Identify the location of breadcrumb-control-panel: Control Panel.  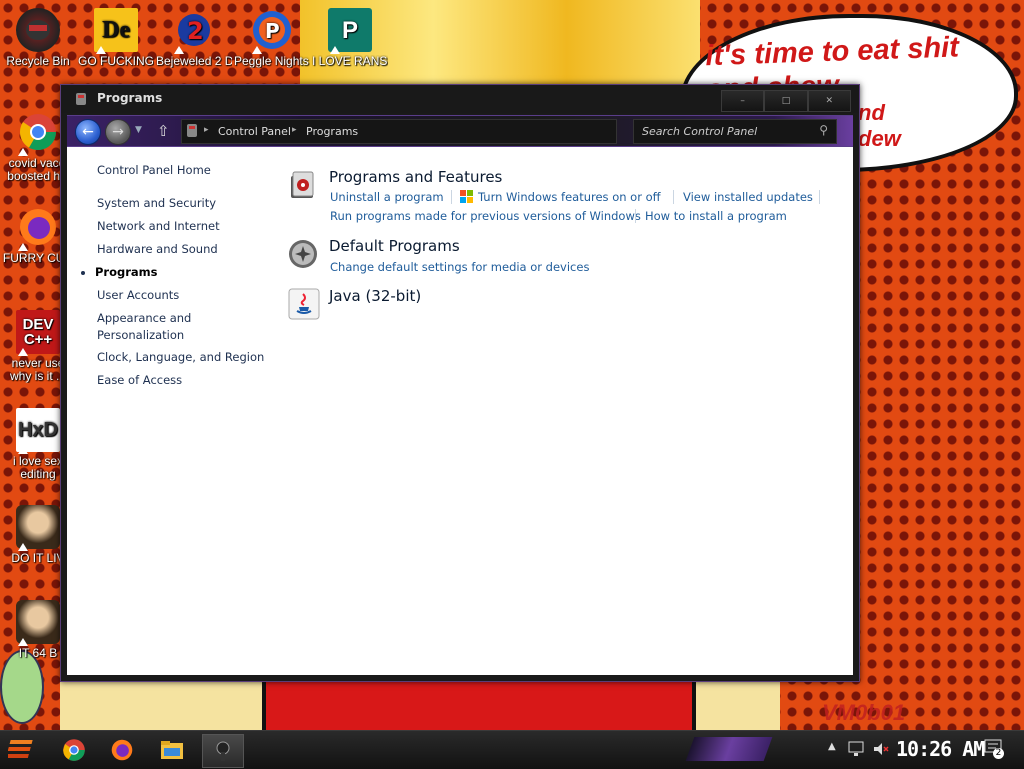
(254, 131).